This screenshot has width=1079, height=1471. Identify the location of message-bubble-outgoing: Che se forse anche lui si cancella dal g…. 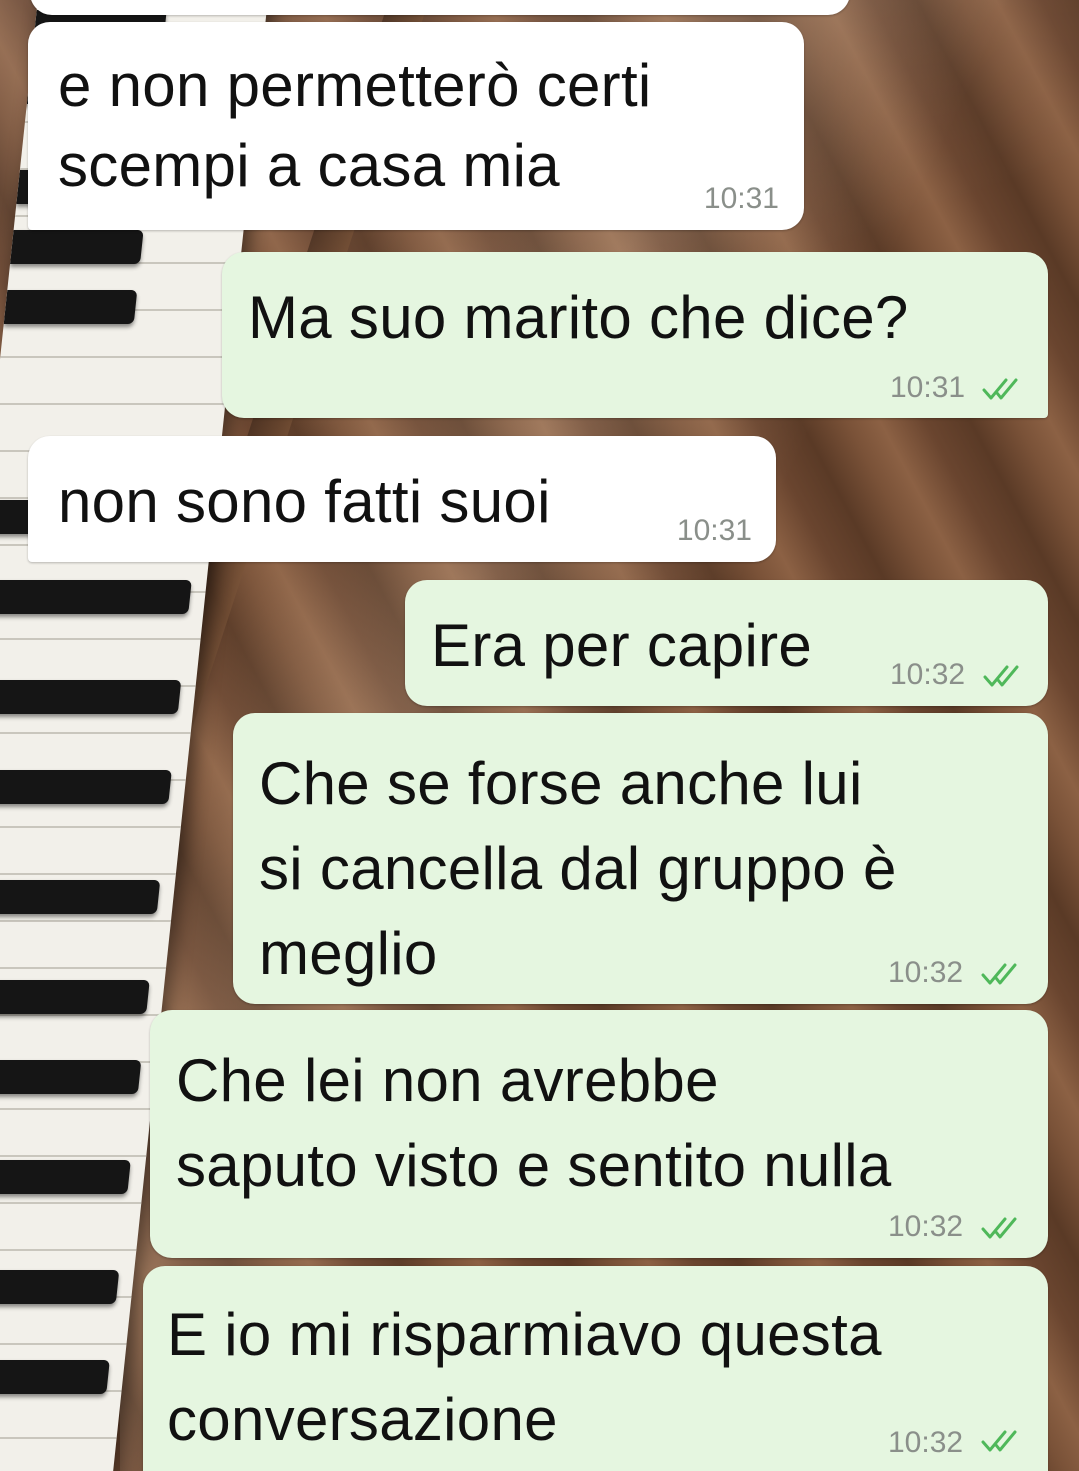
(640, 858).